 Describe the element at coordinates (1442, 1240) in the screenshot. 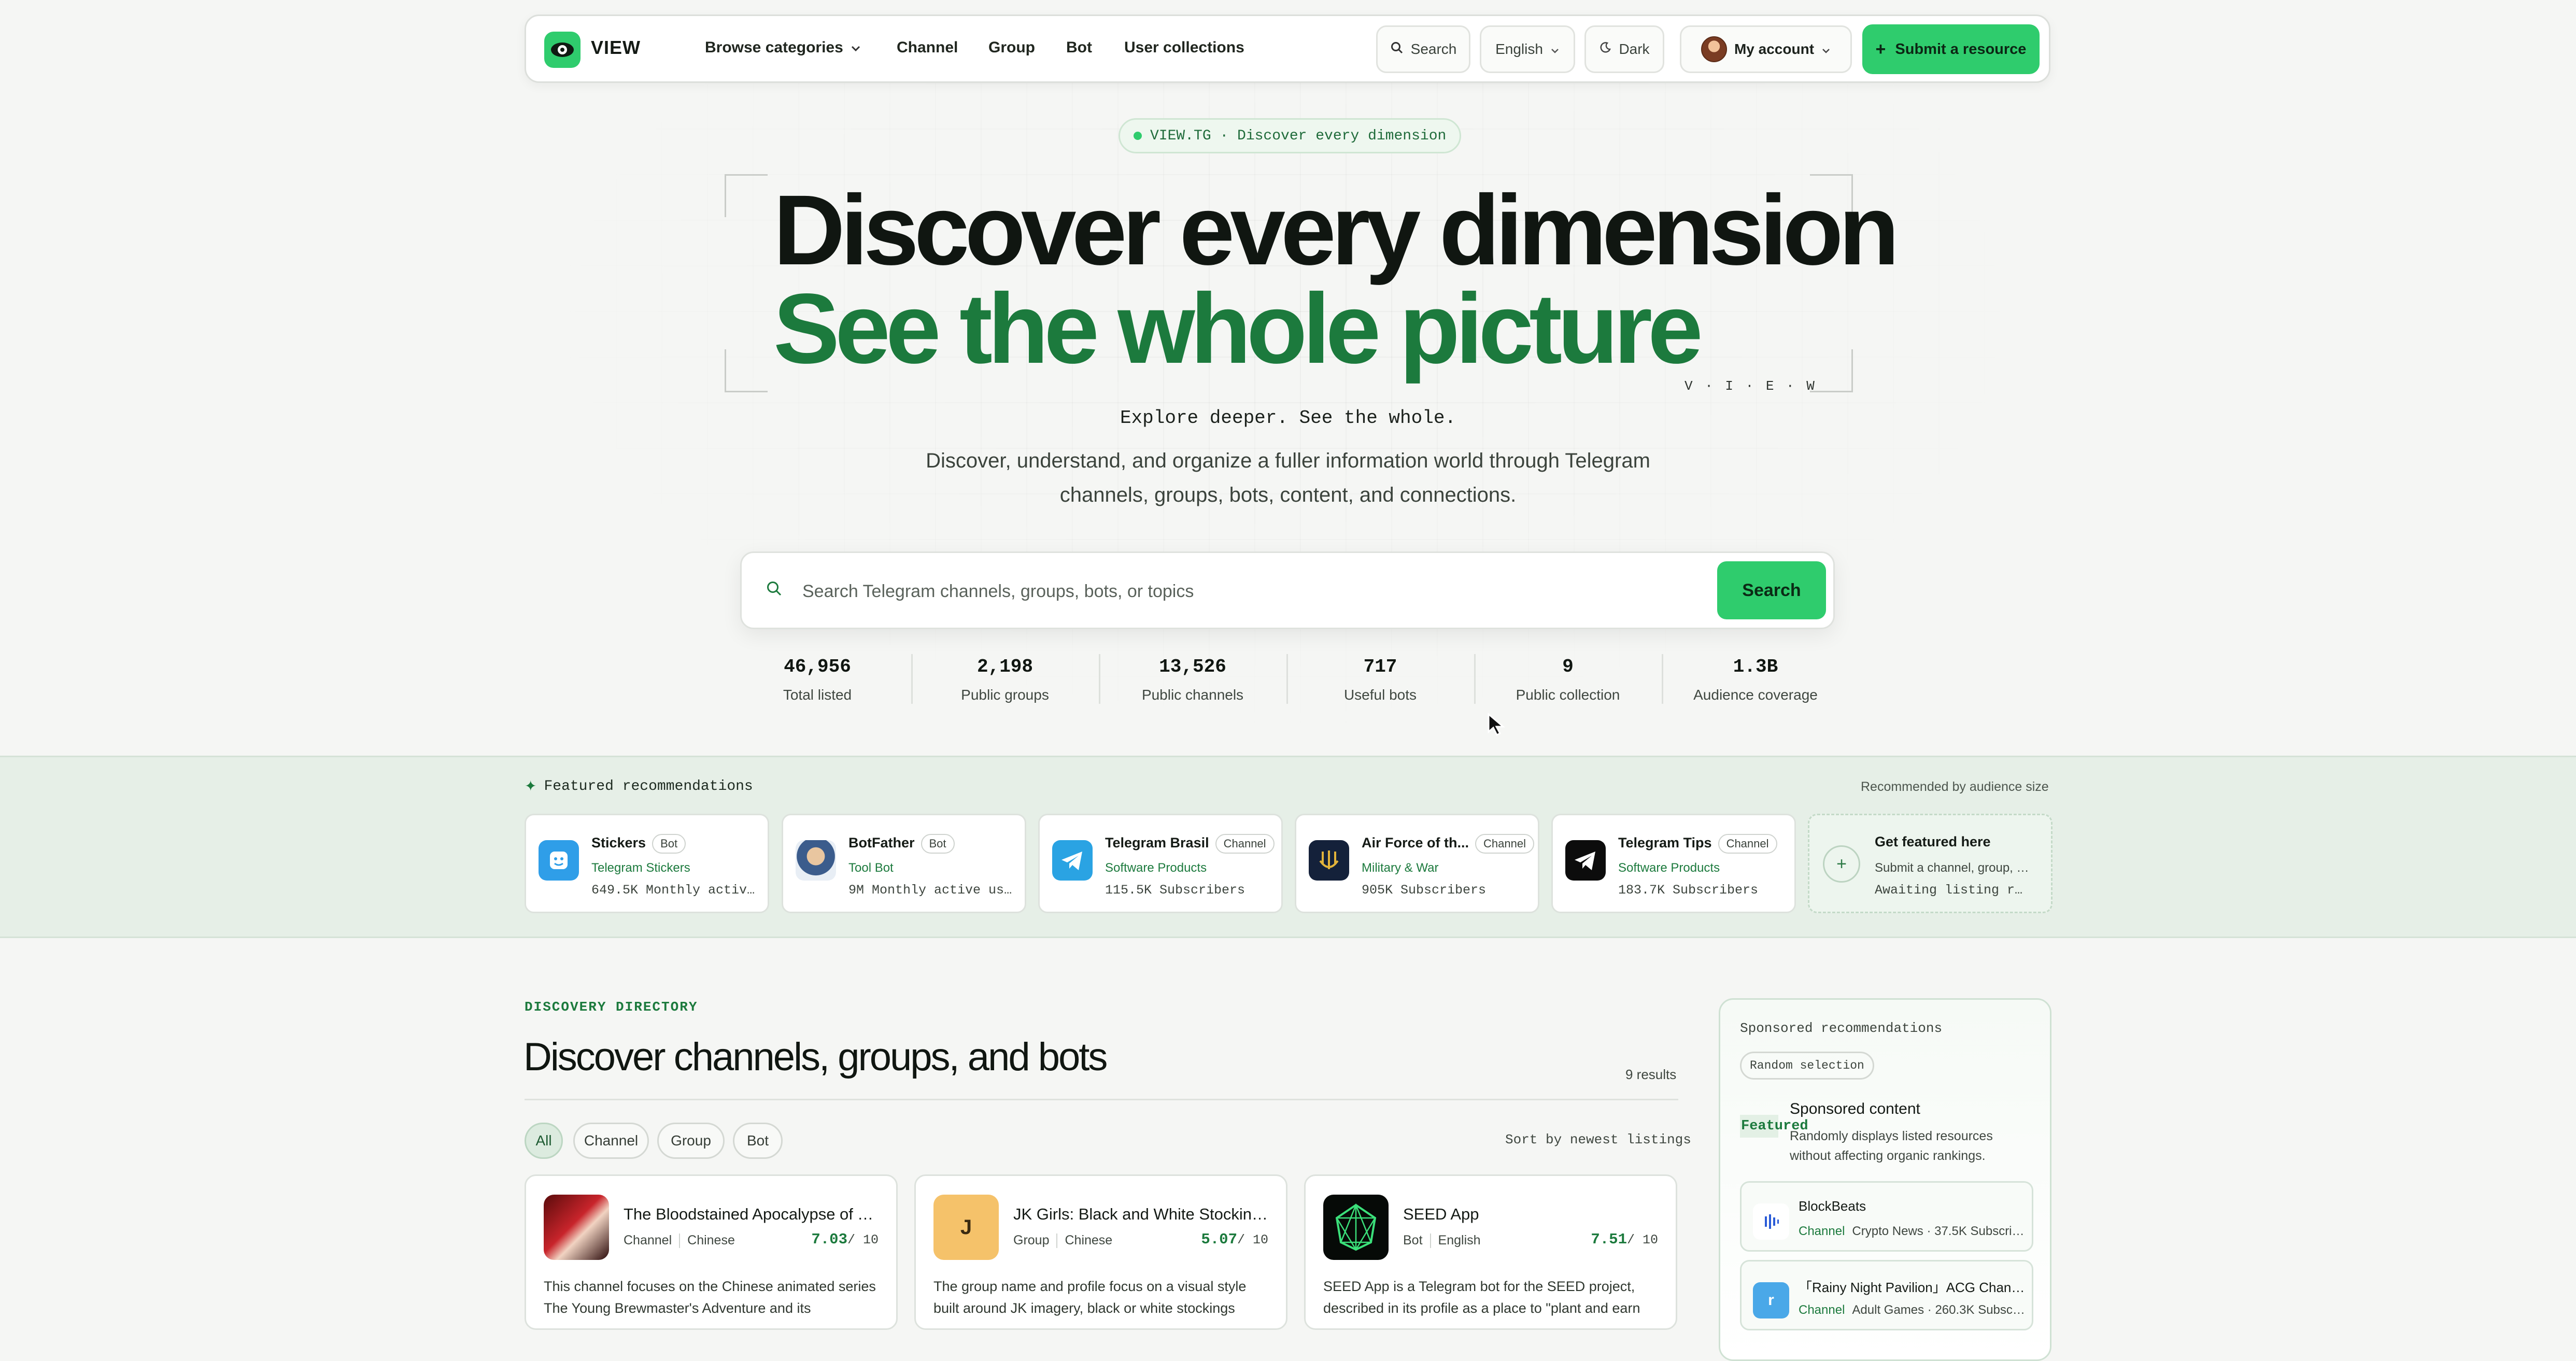

I see `resource-meta: Bot English` at that location.